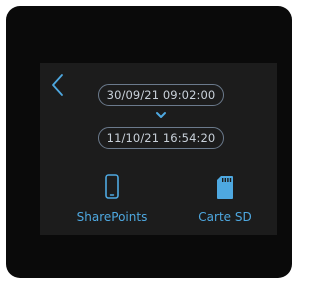 The image size is (320, 283). I want to click on sd-card-label: Carte SD, so click(225, 217).